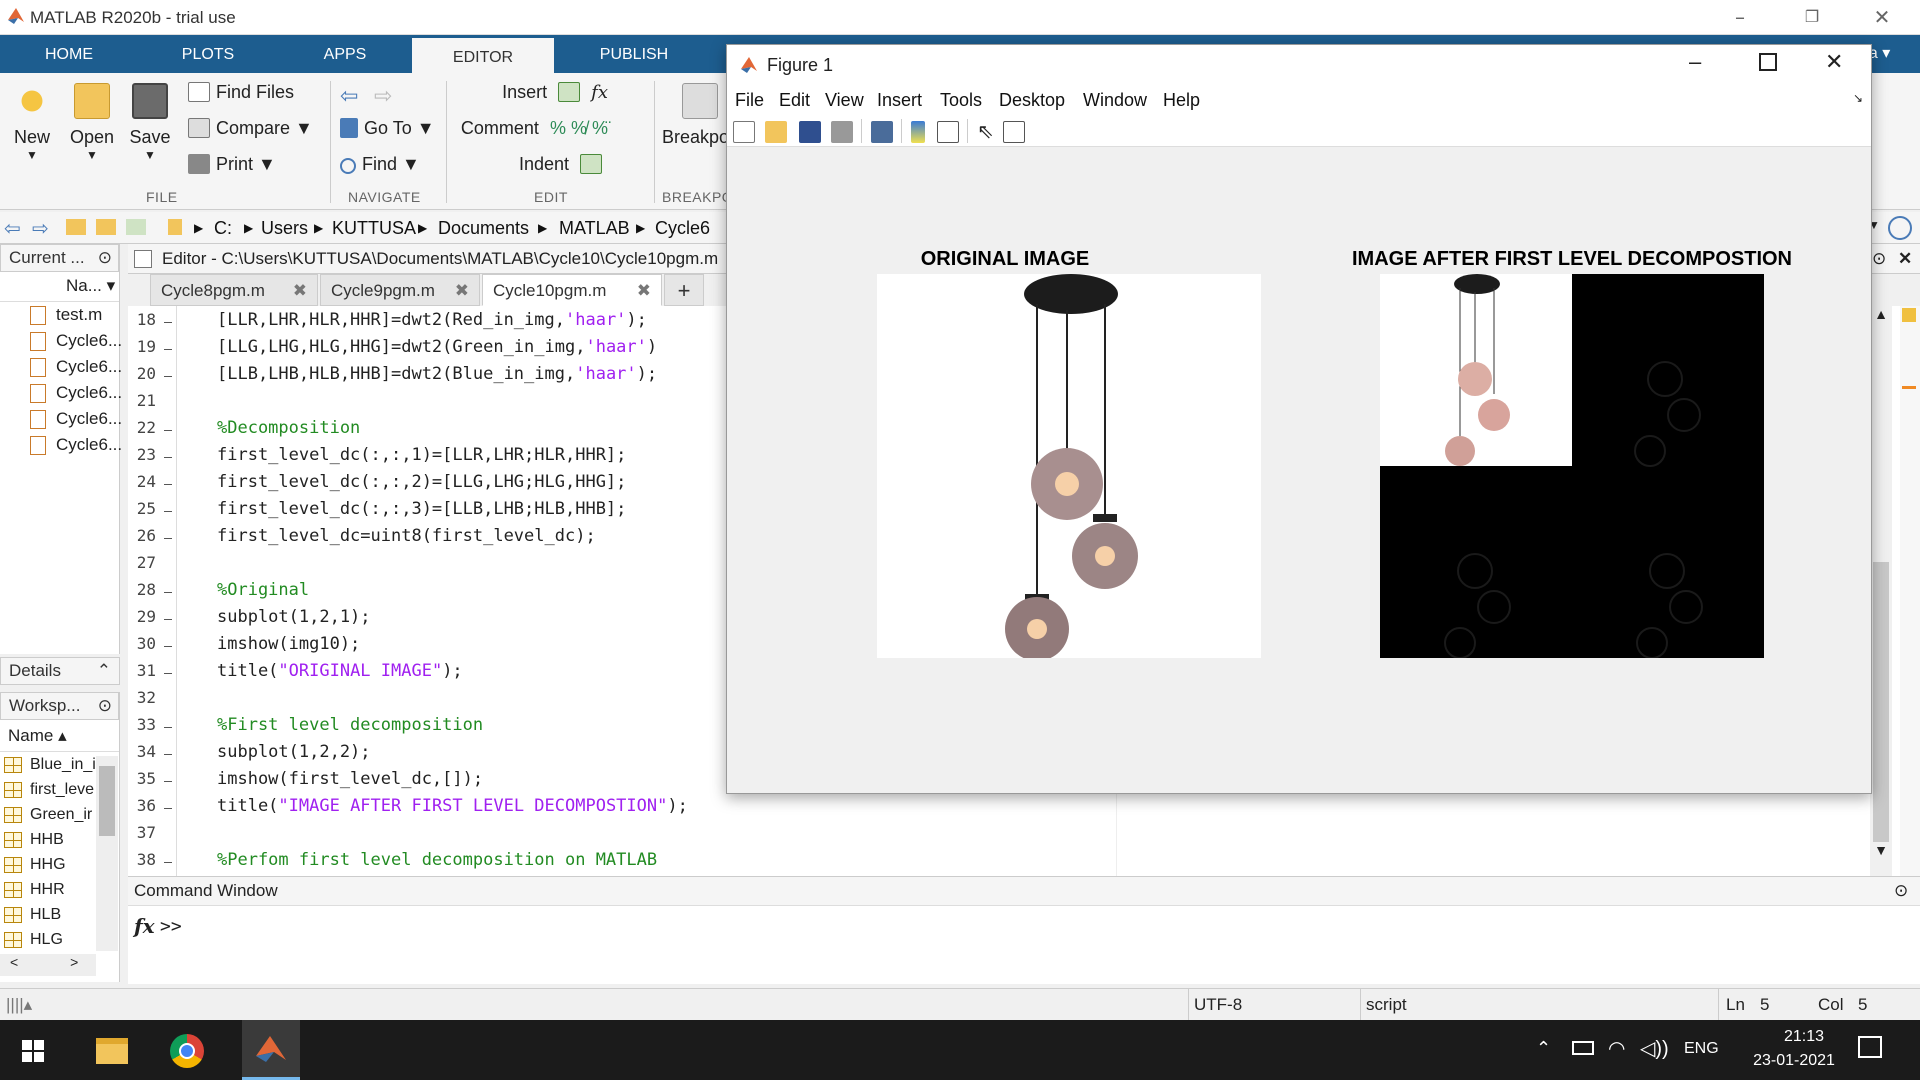  I want to click on find-files-button: Find Files, so click(241, 92).